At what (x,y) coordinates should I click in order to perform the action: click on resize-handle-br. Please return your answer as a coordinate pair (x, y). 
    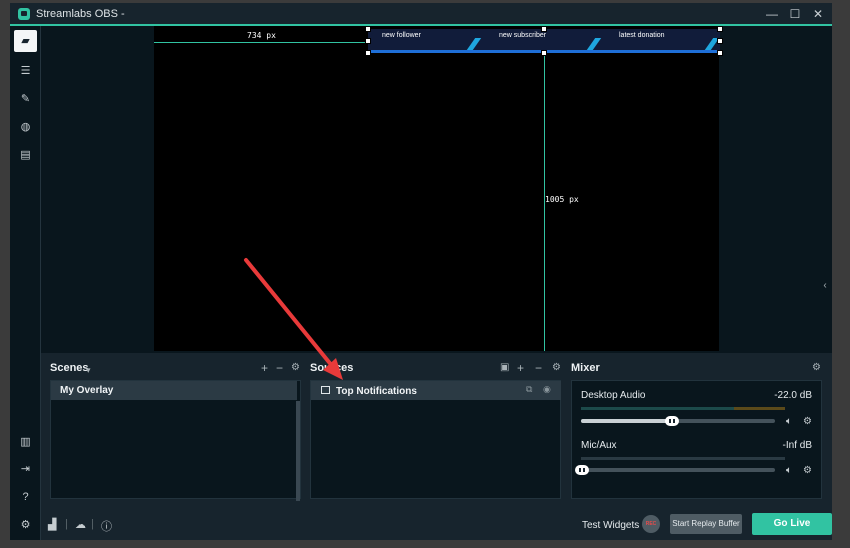
    Looking at the image, I should click on (720, 53).